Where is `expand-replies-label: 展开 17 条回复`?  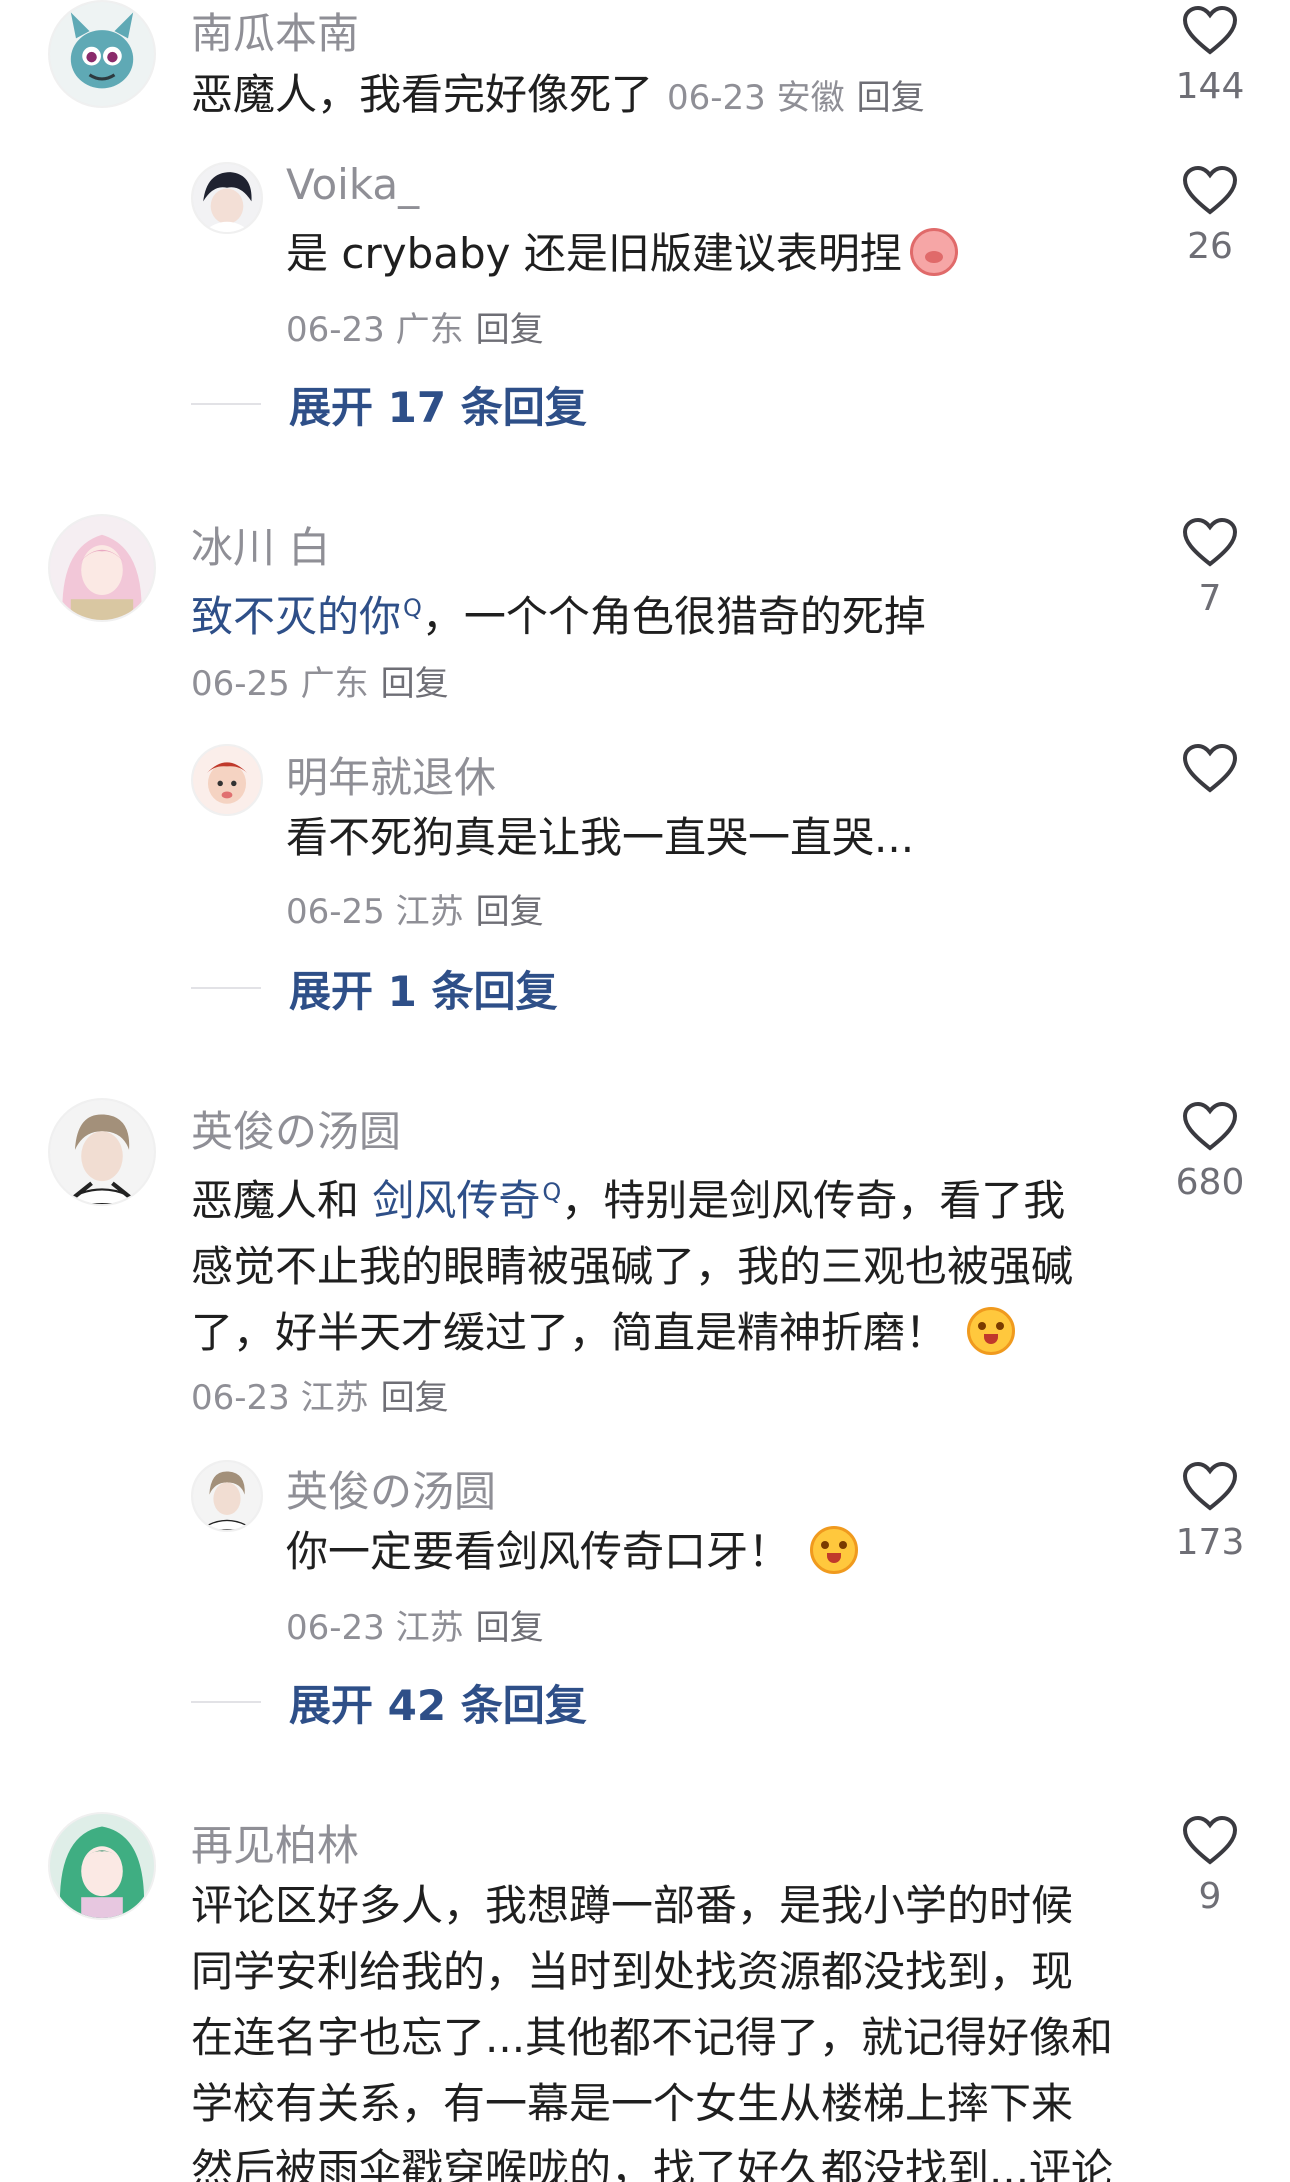
expand-replies-label: 展开 17 条回复 is located at coordinates (438, 407).